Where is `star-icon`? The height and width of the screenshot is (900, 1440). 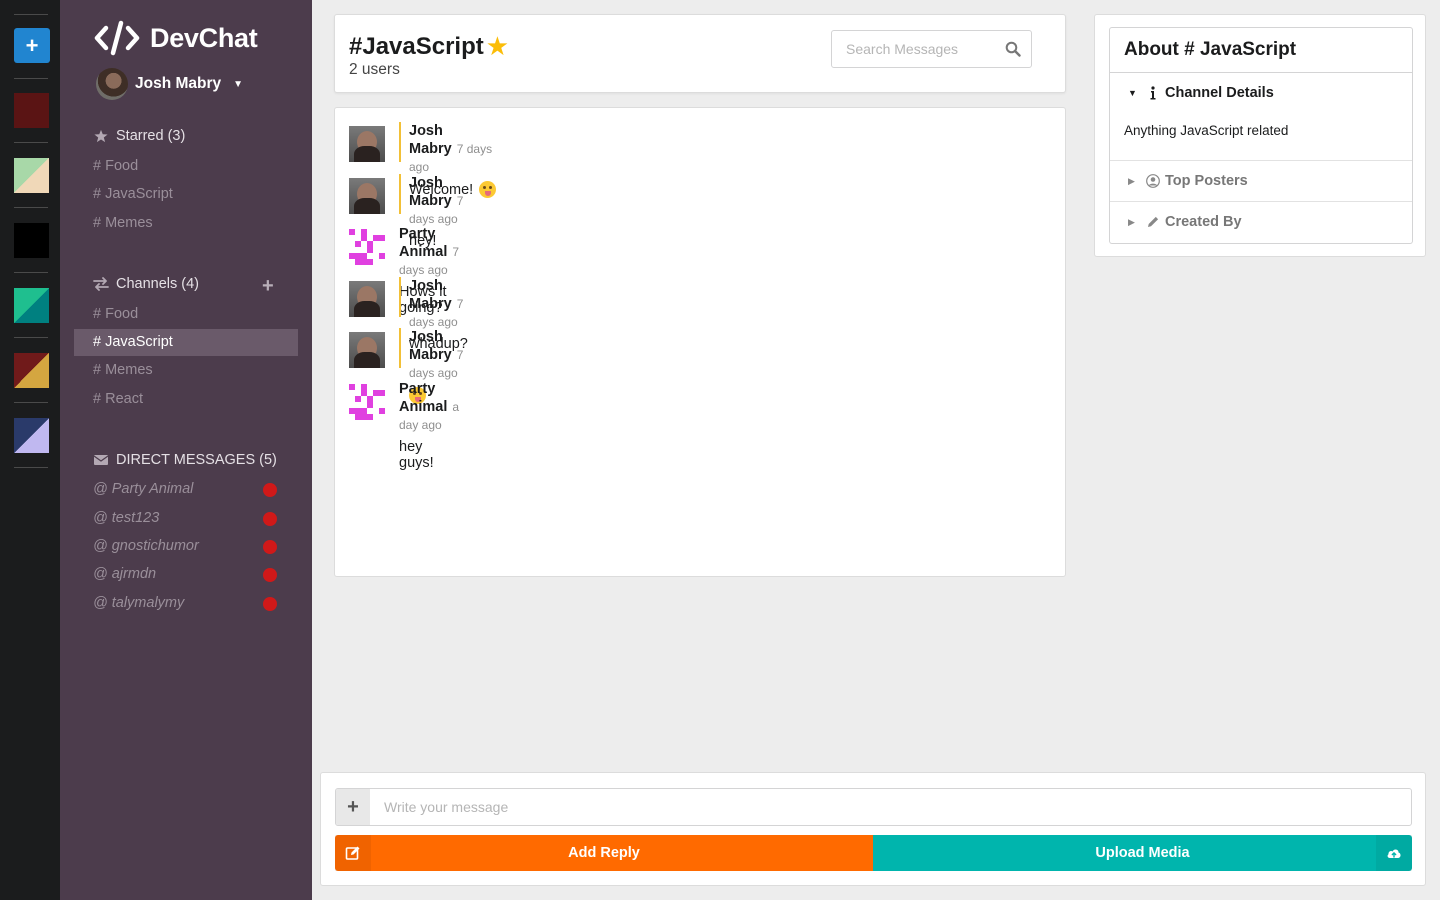
star-icon is located at coordinates (101, 136).